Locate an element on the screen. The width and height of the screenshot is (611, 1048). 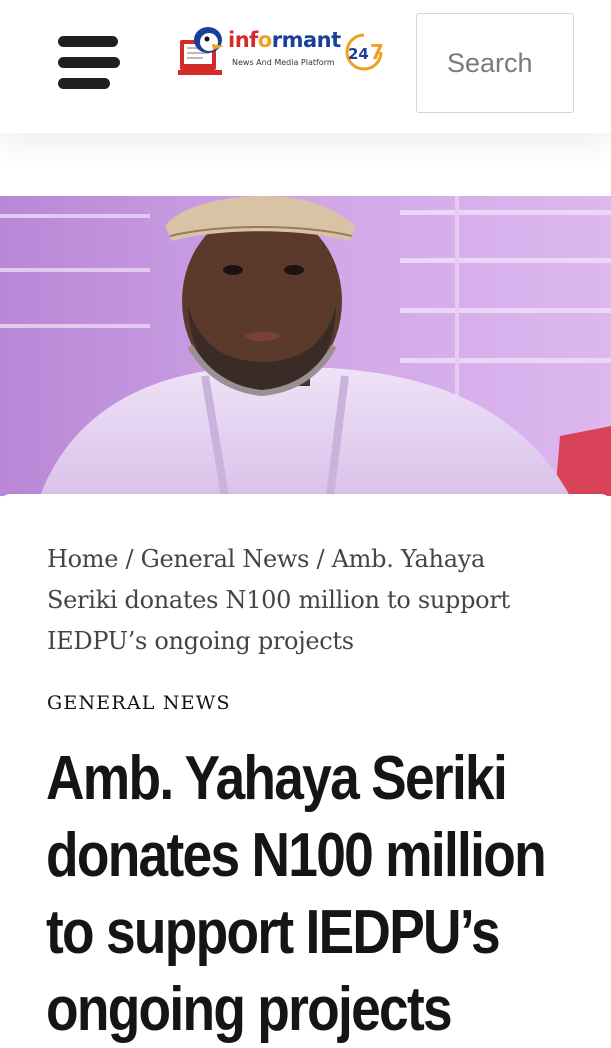
article-title-line: donates N100 million is located at coordinates (296, 855).